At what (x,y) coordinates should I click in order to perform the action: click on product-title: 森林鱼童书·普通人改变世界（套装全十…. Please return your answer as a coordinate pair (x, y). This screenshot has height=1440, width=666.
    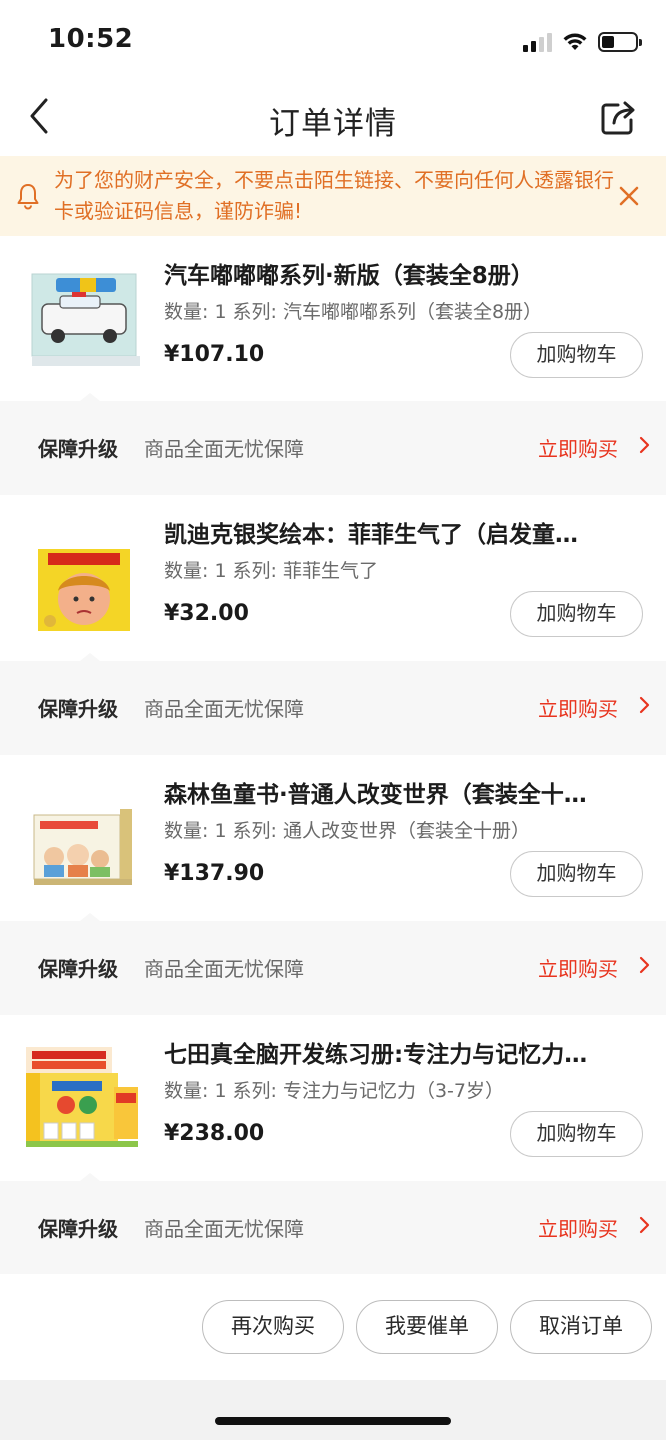
    Looking at the image, I should click on (399, 792).